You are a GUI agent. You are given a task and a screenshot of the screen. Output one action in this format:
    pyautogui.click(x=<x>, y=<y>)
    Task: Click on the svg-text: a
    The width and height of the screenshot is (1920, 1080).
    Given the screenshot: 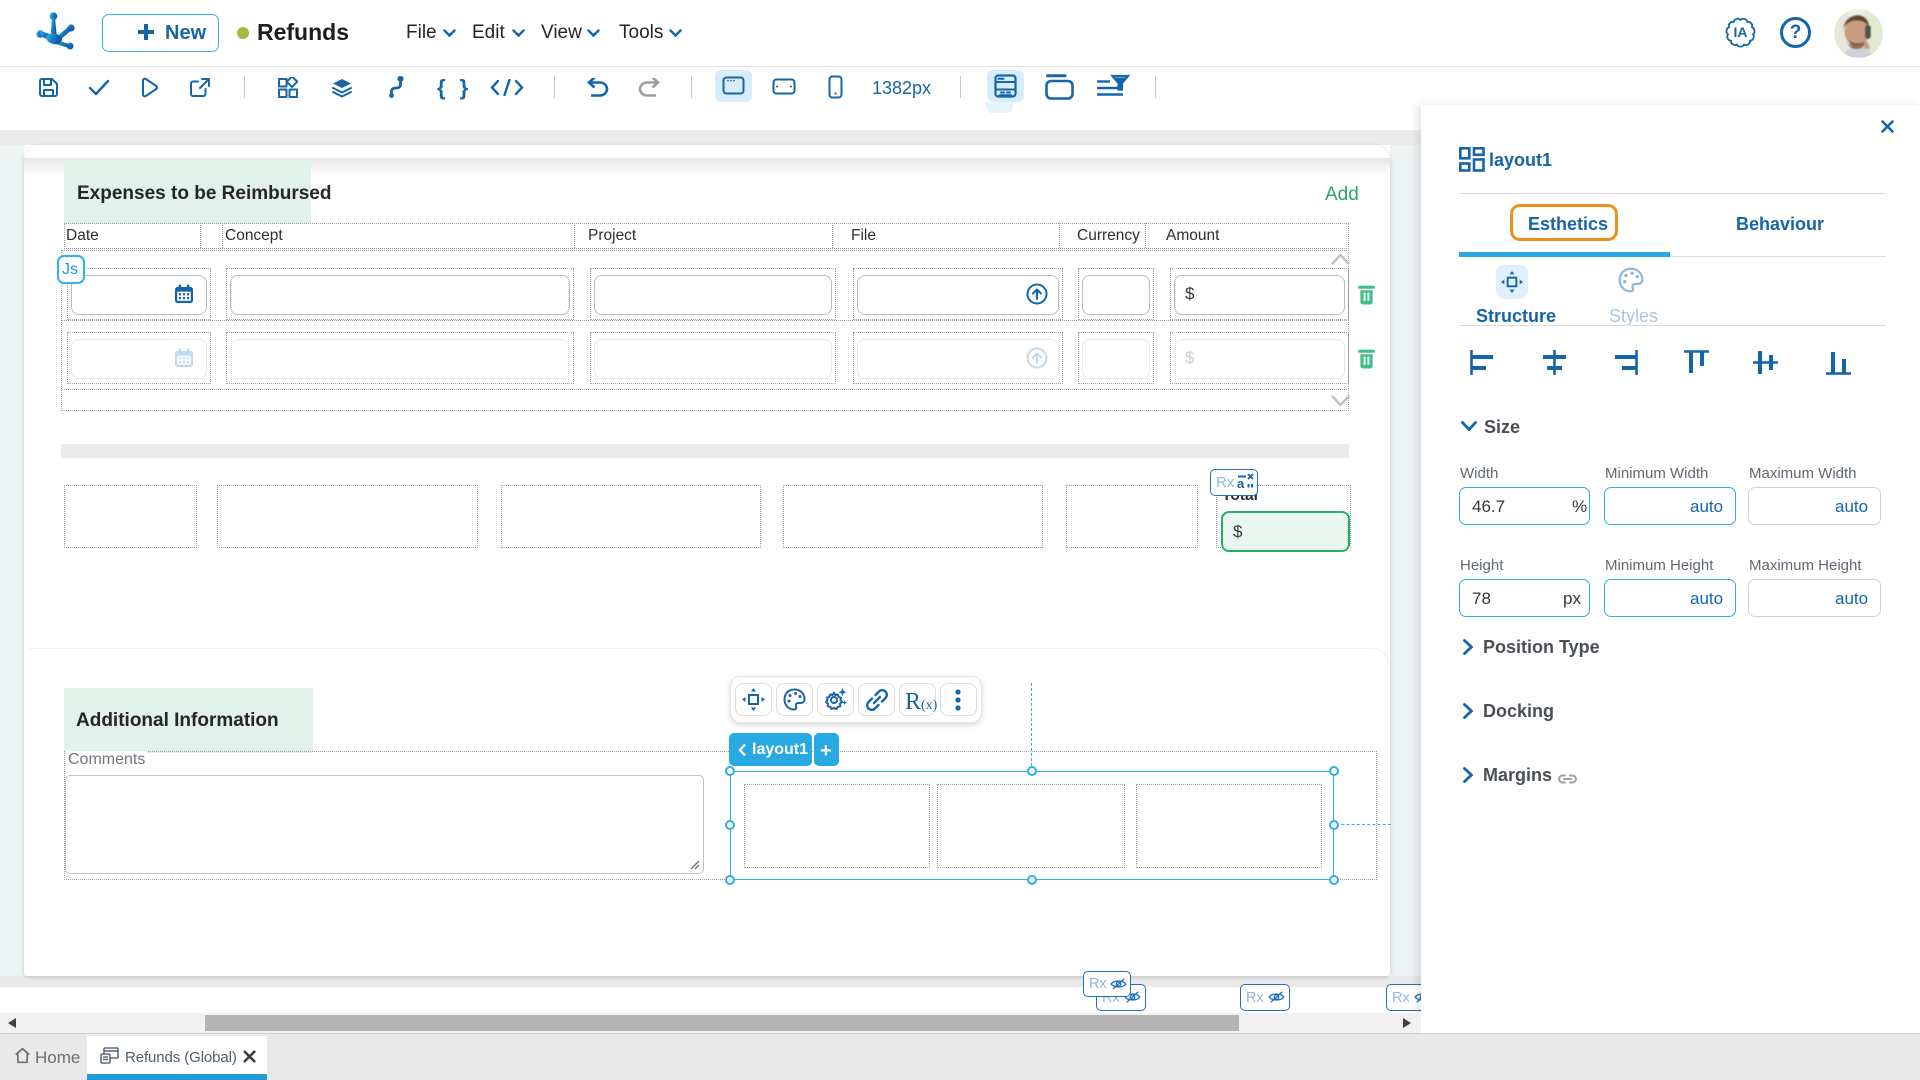 What is the action you would take?
    pyautogui.click(x=1241, y=483)
    